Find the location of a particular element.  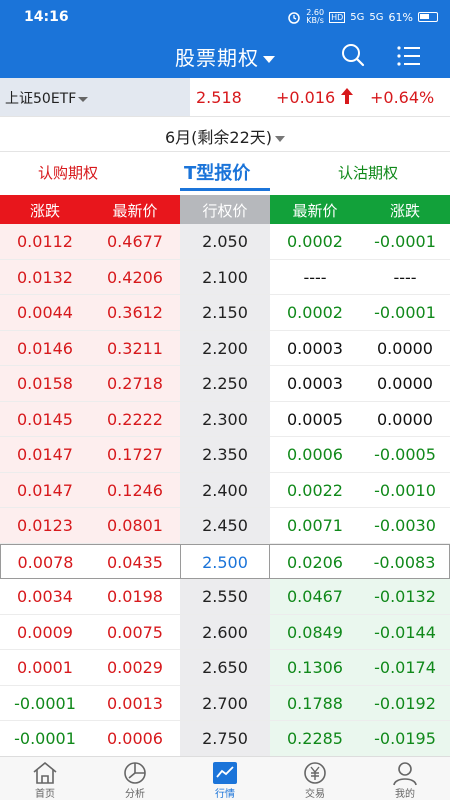

table-row: 0.0123 0.0801 2.450 0.0071 -0.0030 is located at coordinates (225, 526).